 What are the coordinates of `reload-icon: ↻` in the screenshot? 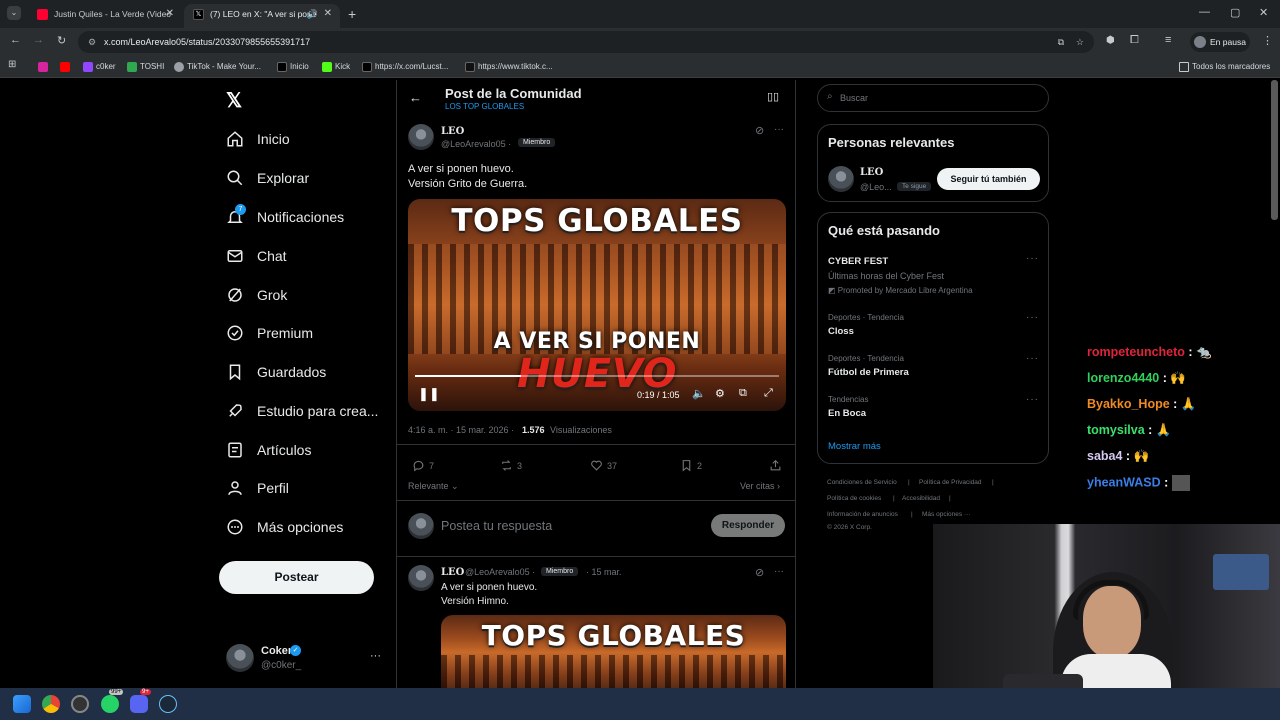 It's located at (61, 40).